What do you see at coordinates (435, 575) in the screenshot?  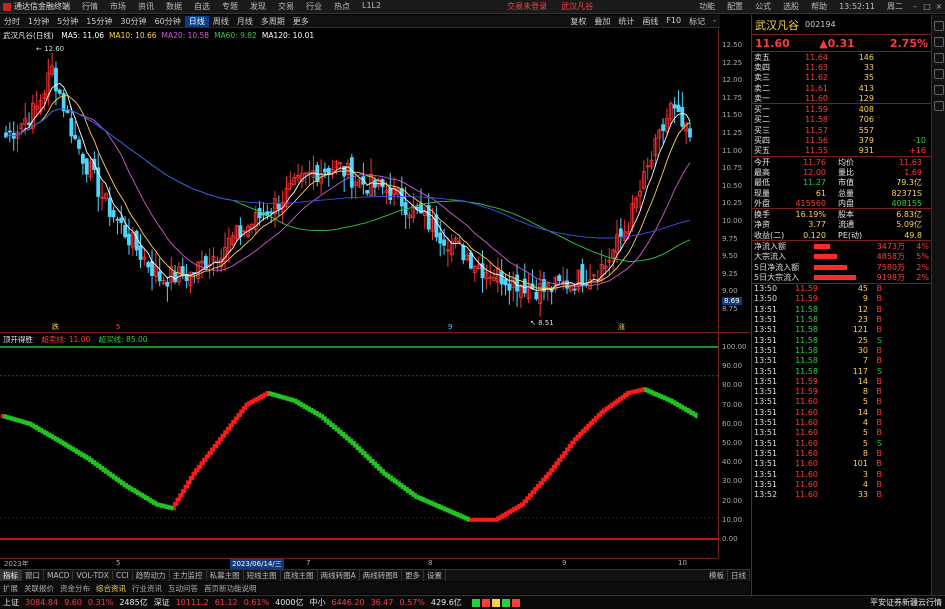 I see `indicator-tab-13: 设置` at bounding box center [435, 575].